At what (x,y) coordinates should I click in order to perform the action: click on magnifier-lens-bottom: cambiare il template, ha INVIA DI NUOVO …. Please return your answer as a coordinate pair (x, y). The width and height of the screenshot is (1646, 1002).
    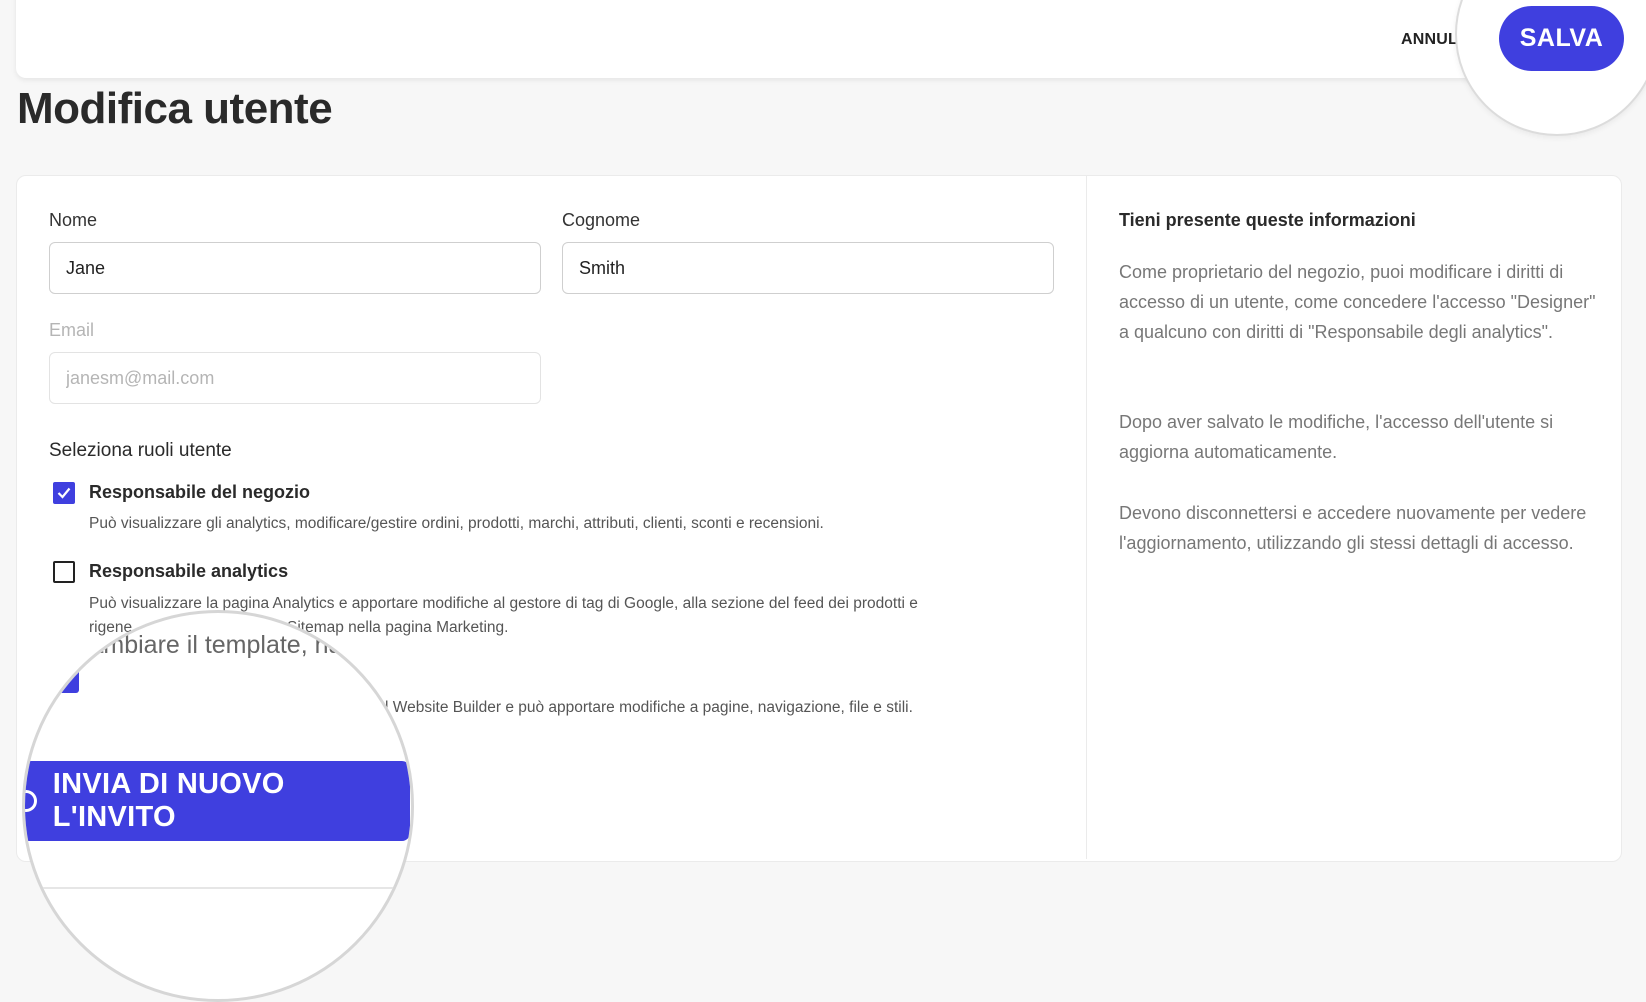
    Looking at the image, I should click on (218, 806).